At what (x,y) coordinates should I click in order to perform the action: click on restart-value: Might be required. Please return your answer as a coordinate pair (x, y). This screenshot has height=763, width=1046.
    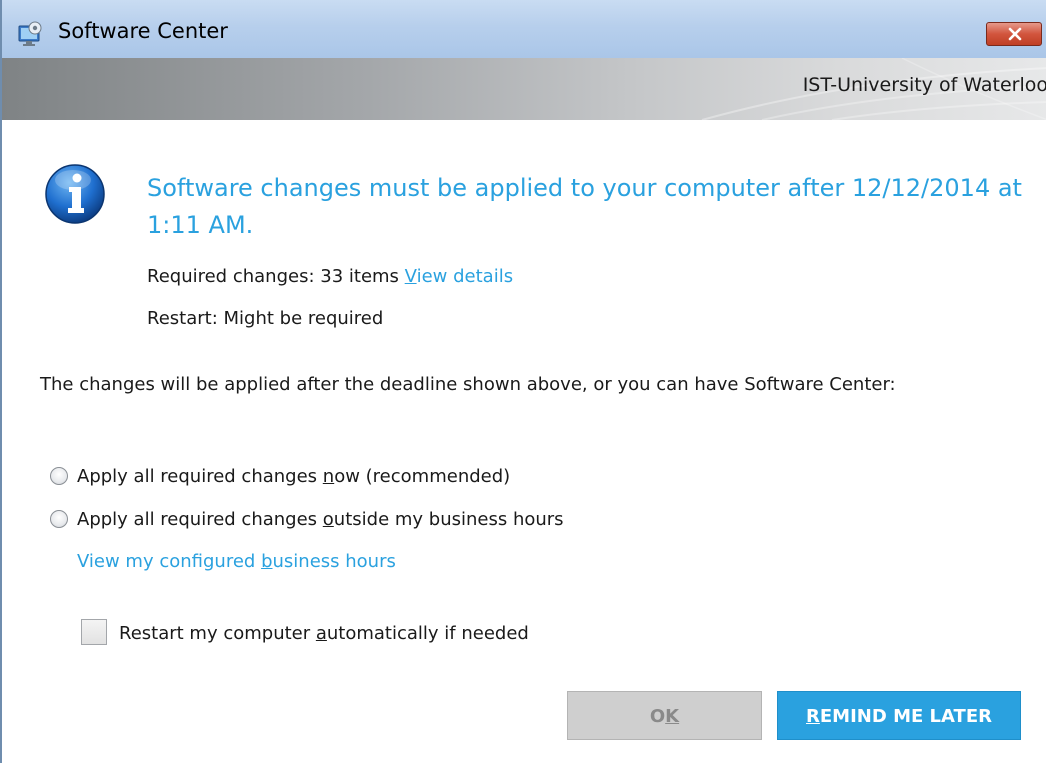
    Looking at the image, I should click on (303, 318).